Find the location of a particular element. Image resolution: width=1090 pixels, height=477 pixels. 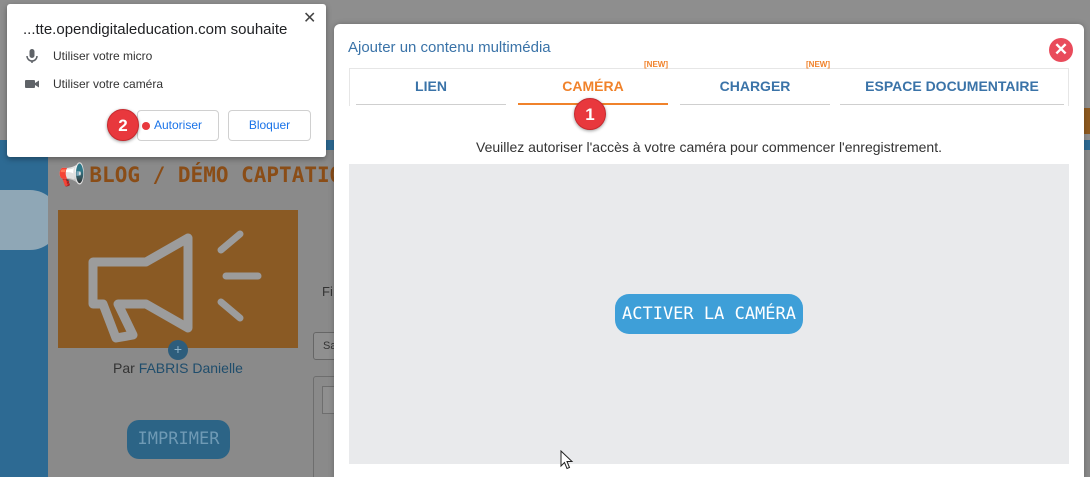

popup-close-button: ✕ is located at coordinates (309, 18).